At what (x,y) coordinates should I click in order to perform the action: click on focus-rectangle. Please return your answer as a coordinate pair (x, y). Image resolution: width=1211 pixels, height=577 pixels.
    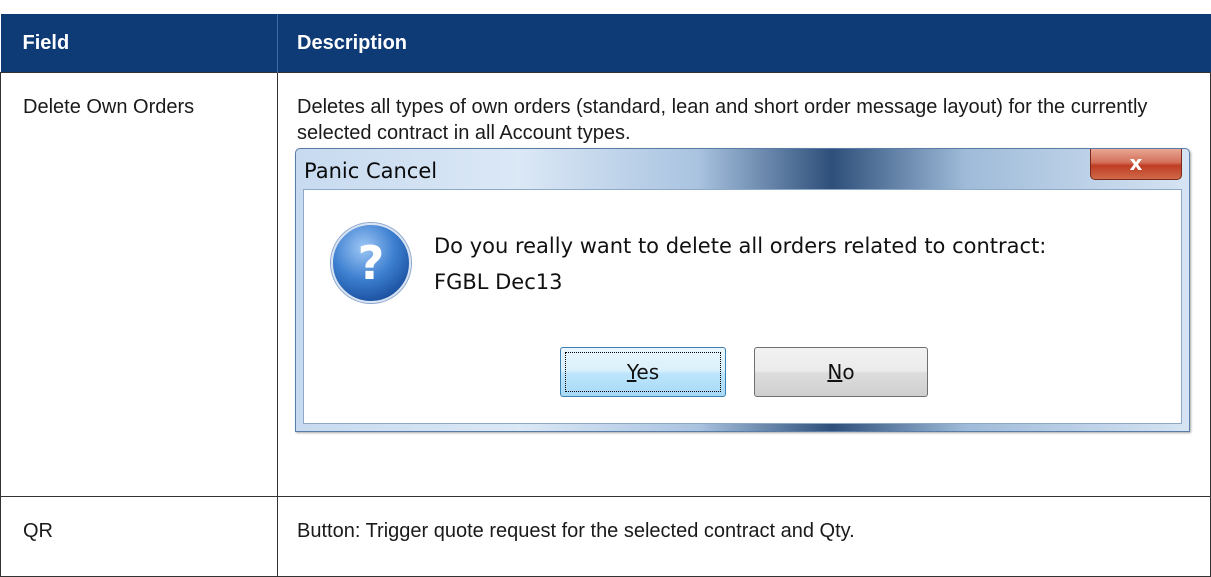
    Looking at the image, I should click on (643, 372).